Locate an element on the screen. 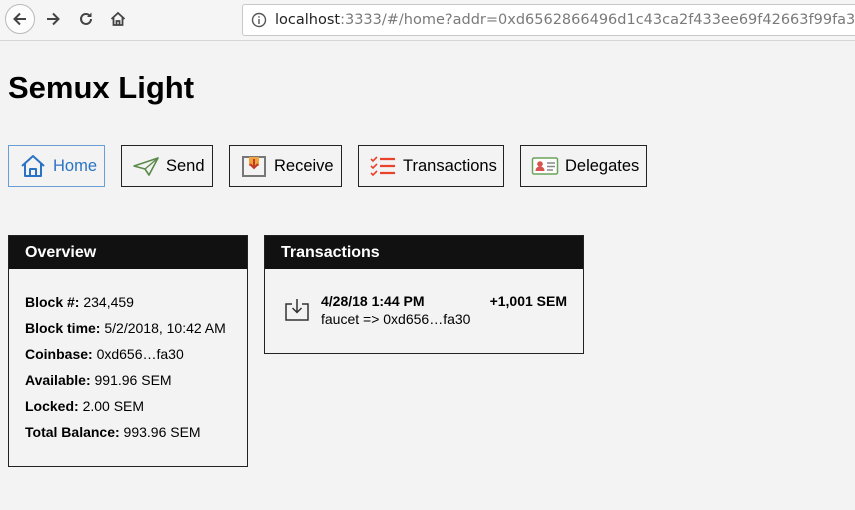 Image resolution: width=855 pixels, height=510 pixels. reload-icon is located at coordinates (86, 18).